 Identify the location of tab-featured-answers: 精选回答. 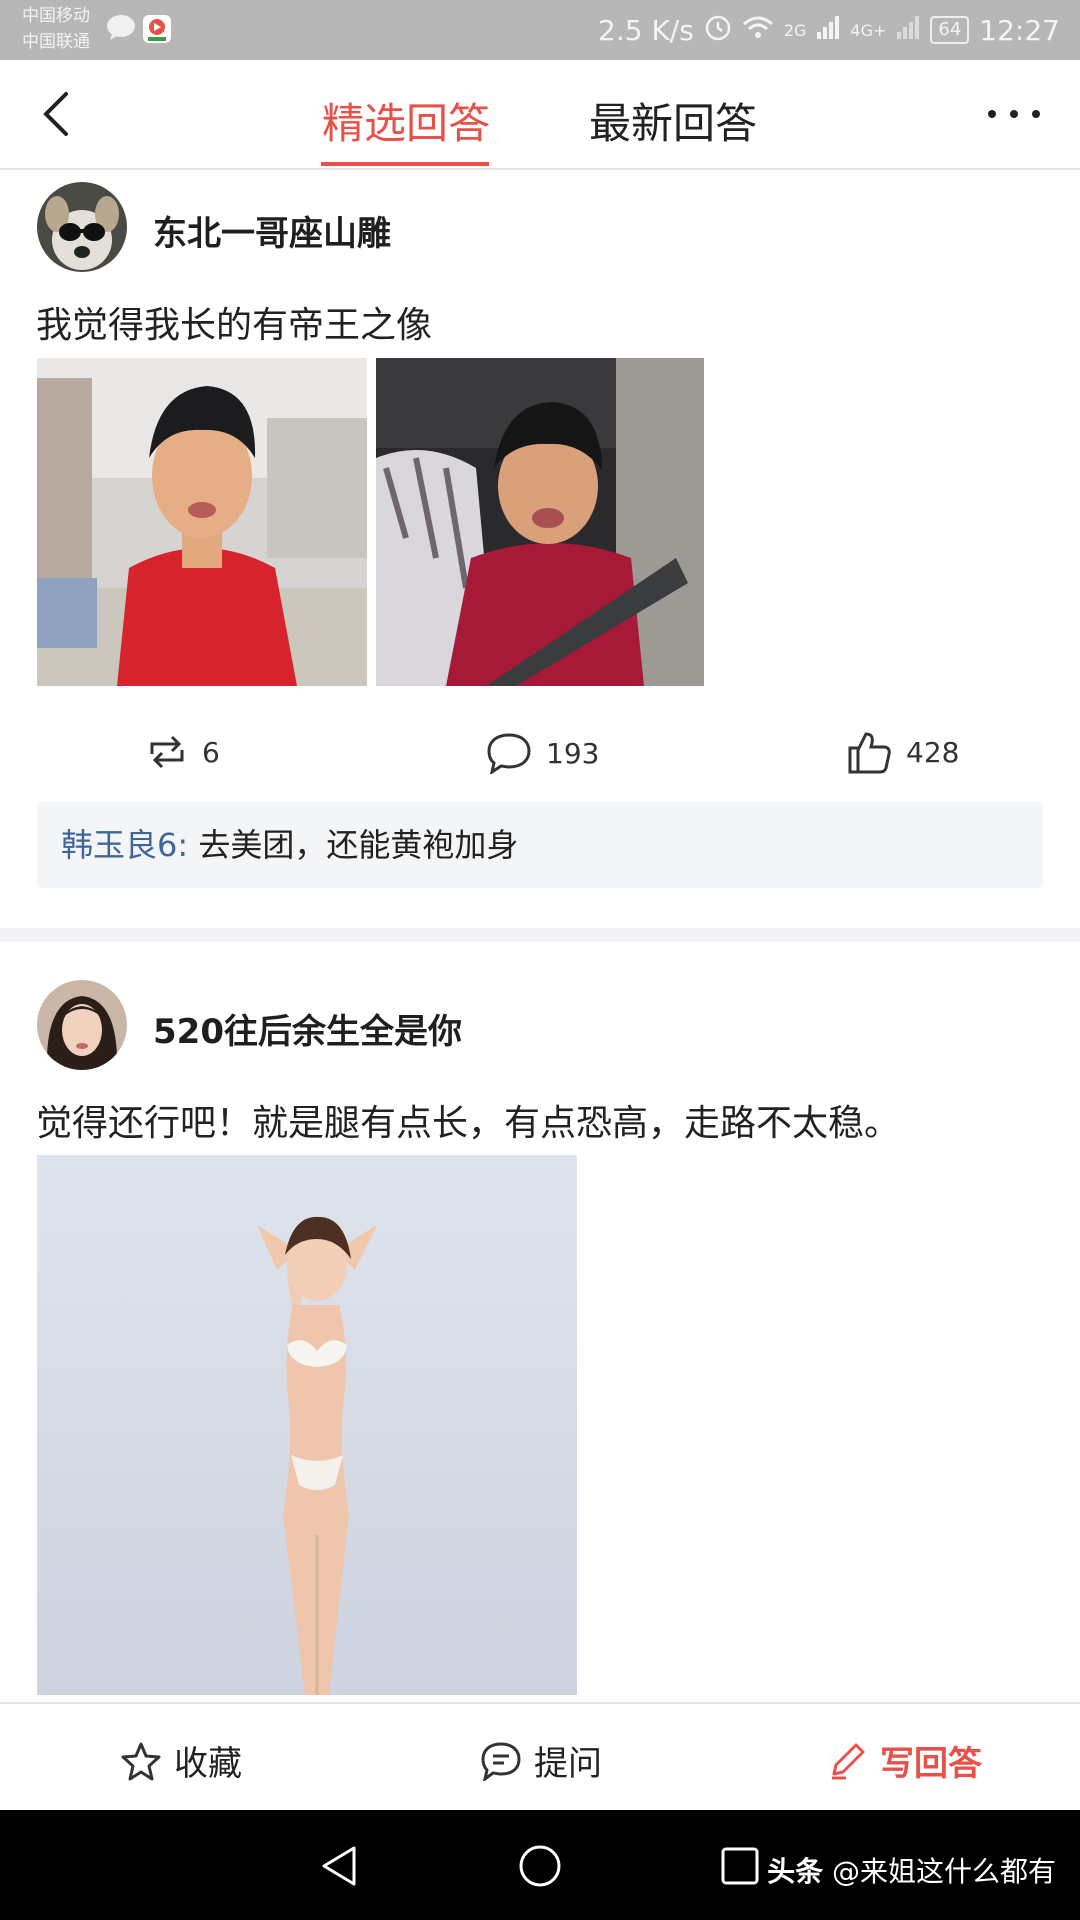
(406, 120).